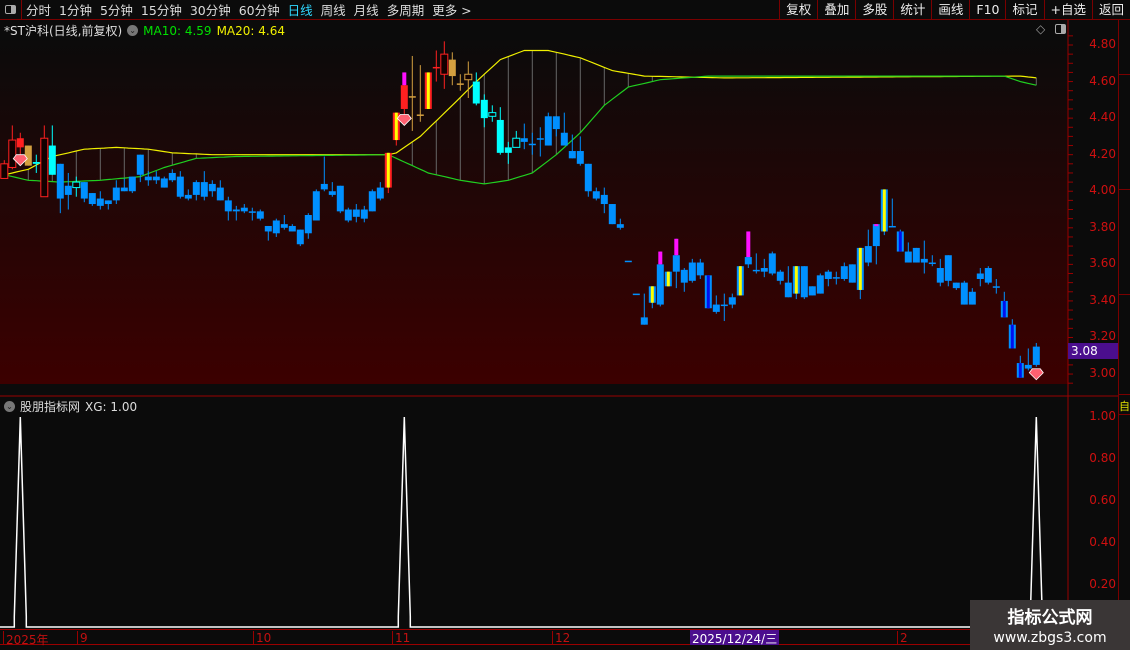  I want to click on price-axis-label: 4.40, so click(1102, 117).